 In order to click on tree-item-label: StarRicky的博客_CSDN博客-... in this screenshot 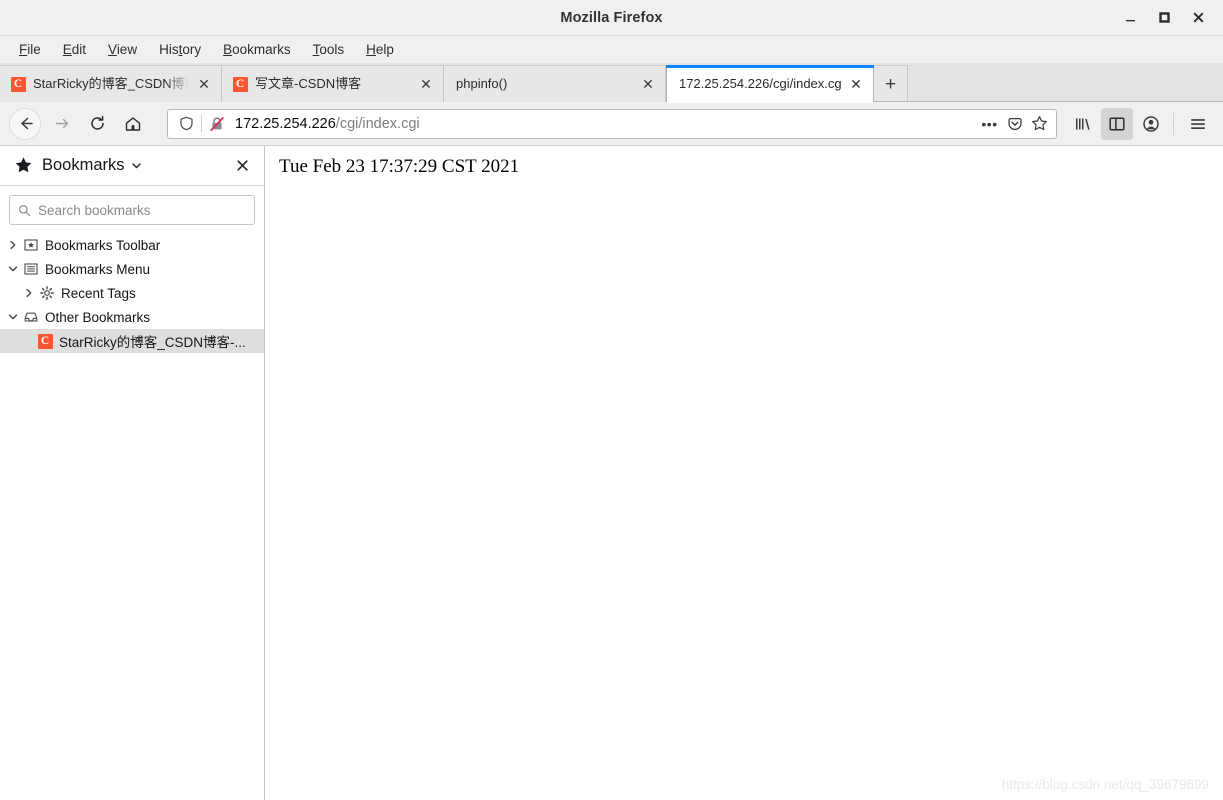, I will do `click(152, 342)`.